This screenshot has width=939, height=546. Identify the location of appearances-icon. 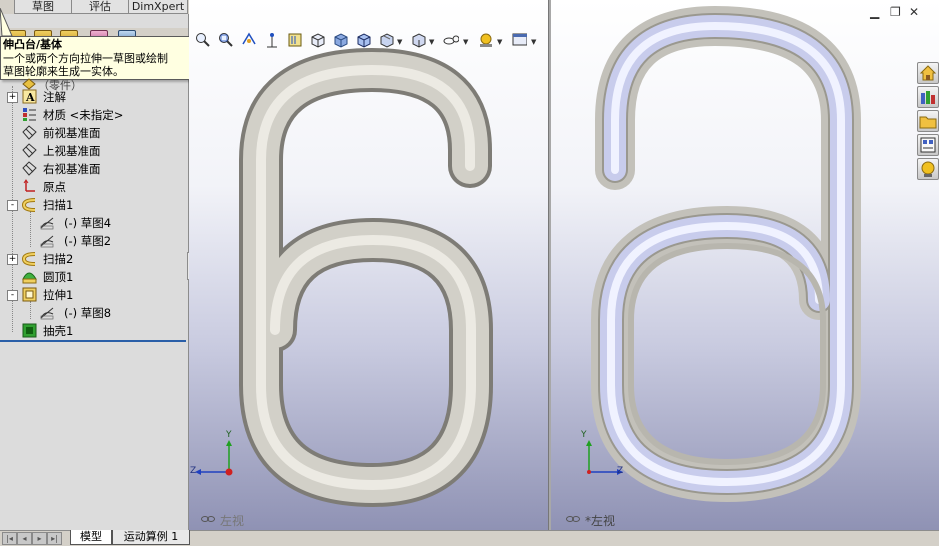
(928, 169).